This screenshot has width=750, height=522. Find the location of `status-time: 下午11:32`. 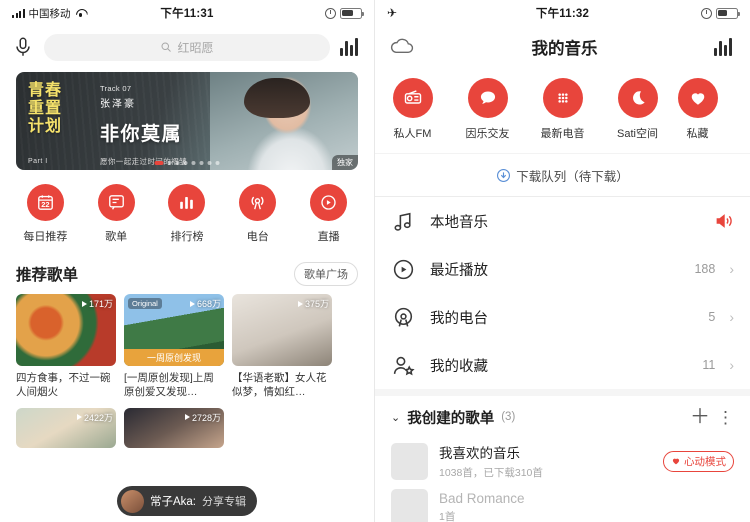

status-time: 下午11:32 is located at coordinates (562, 14).